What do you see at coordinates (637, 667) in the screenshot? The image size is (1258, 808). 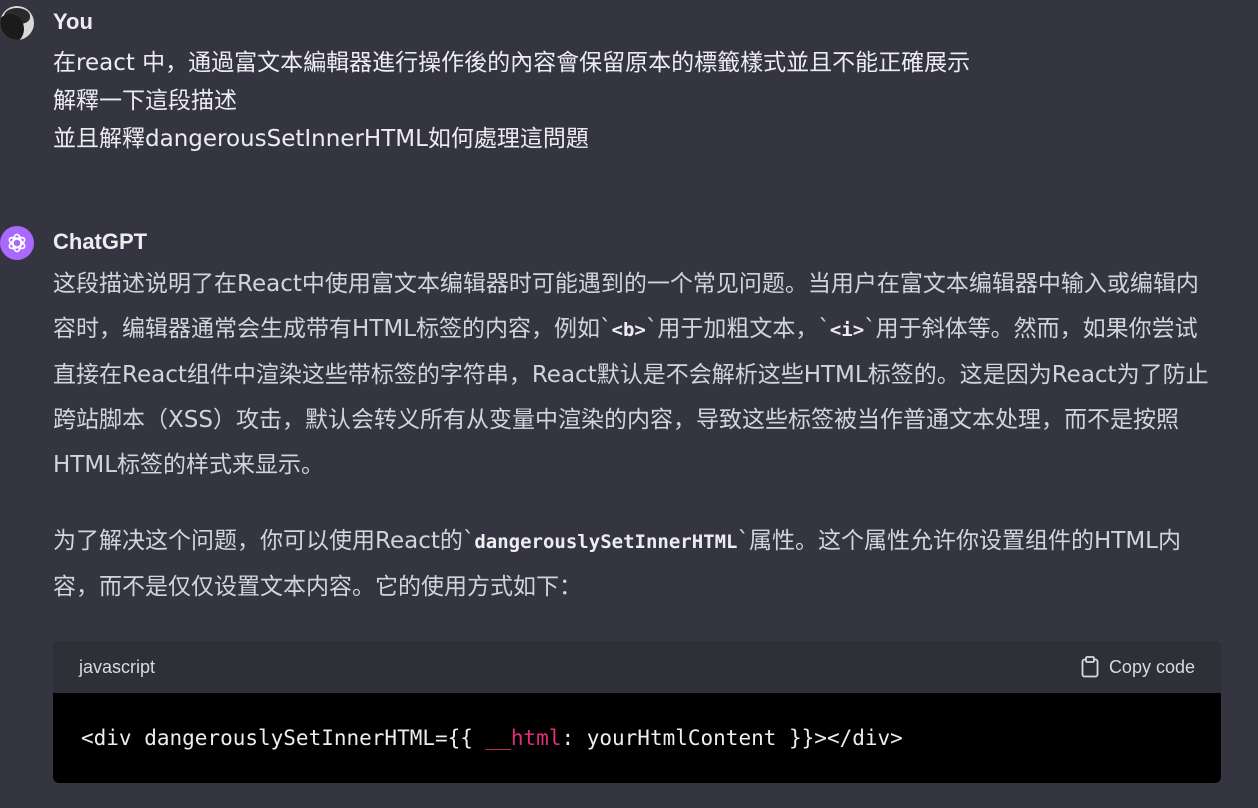 I see `code-block-header: javascript Copy code` at bounding box center [637, 667].